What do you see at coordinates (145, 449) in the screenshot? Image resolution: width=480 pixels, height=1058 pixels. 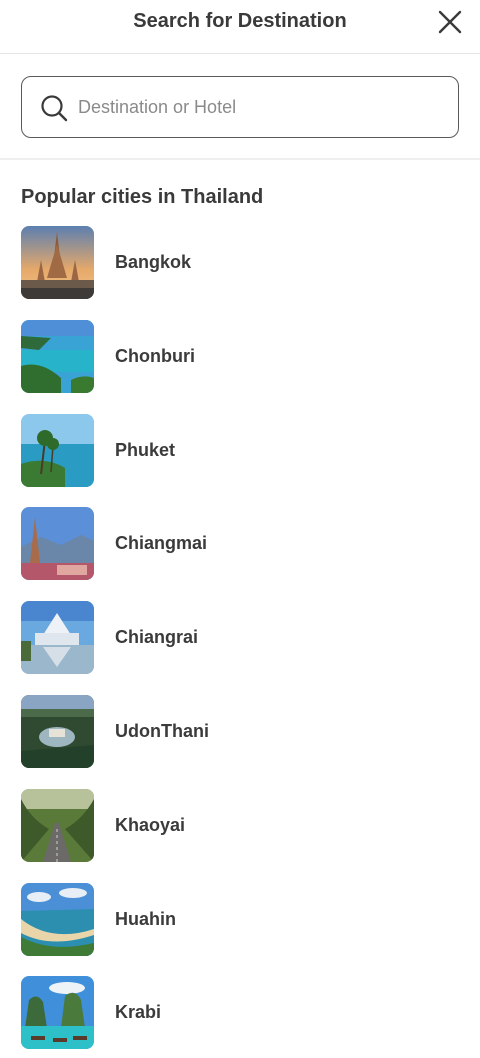 I see `city-name: Phuket` at bounding box center [145, 449].